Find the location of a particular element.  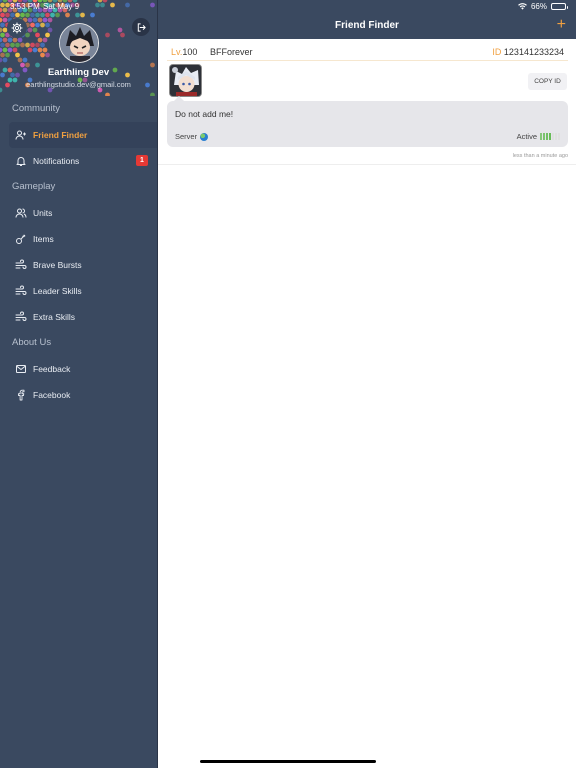

sidebar-item-notifications: Notifications 1 is located at coordinates (78, 161).